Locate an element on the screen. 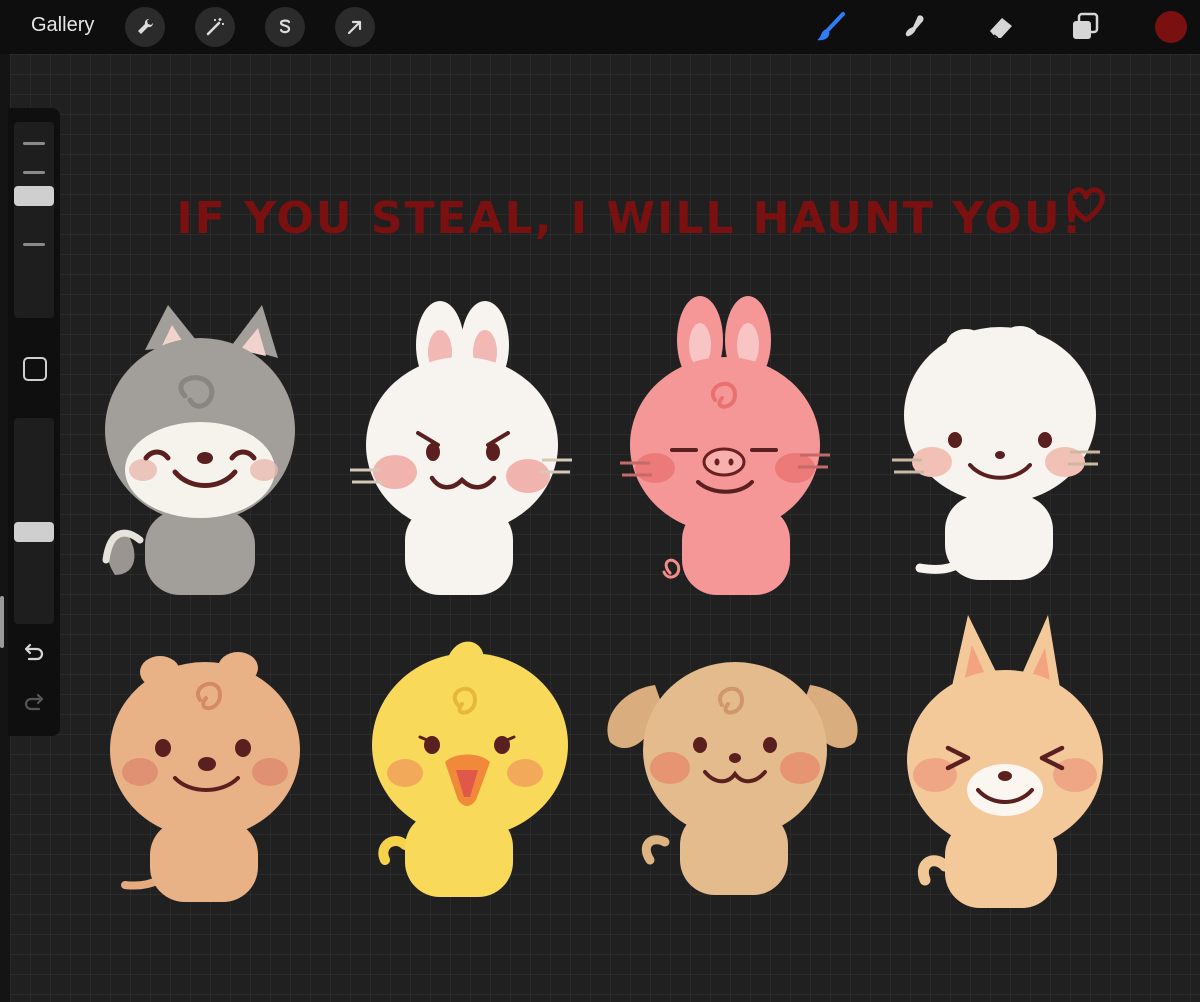 This screenshot has height=1002, width=1200. cat-character is located at coordinates (996, 453).